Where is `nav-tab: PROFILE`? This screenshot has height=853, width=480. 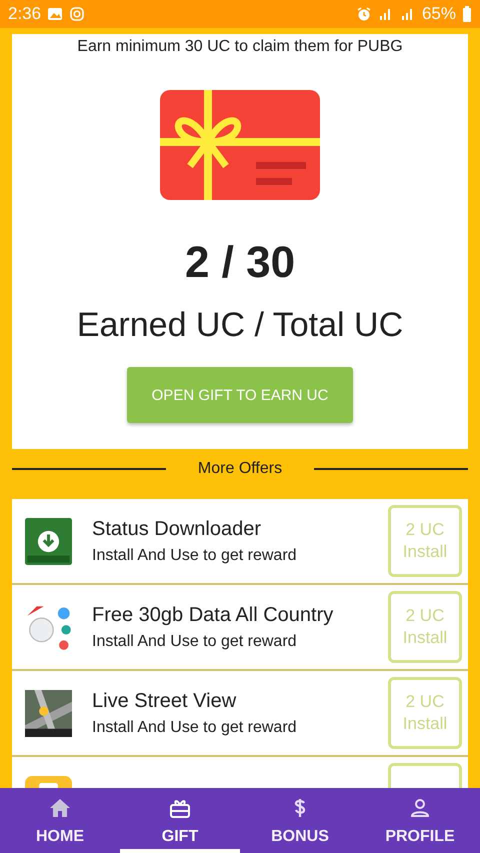
nav-tab: PROFILE is located at coordinates (420, 820).